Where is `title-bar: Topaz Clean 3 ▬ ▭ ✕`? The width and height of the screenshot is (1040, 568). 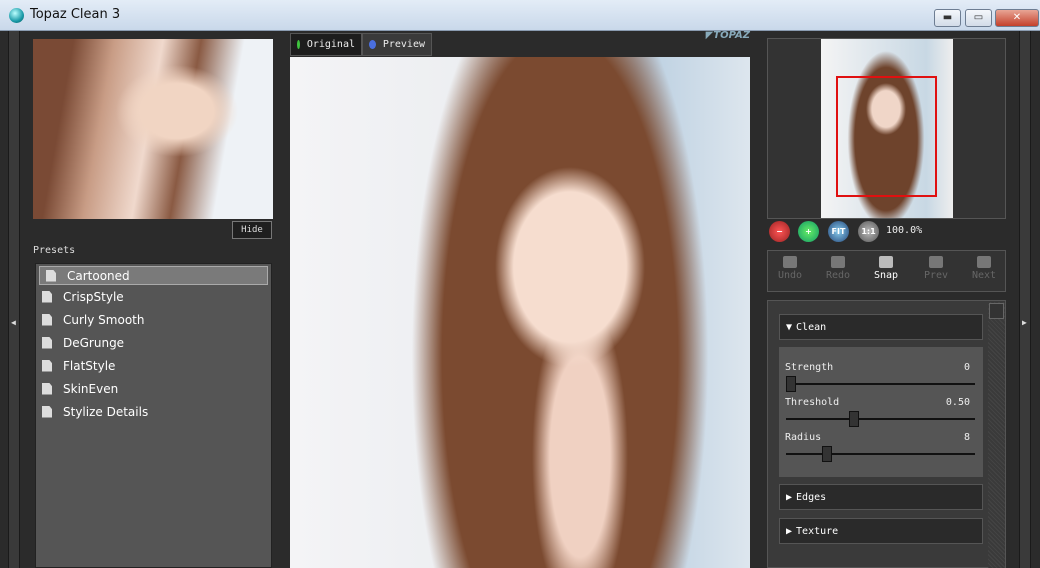 title-bar: Topaz Clean 3 ▬ ▭ ✕ is located at coordinates (520, 15).